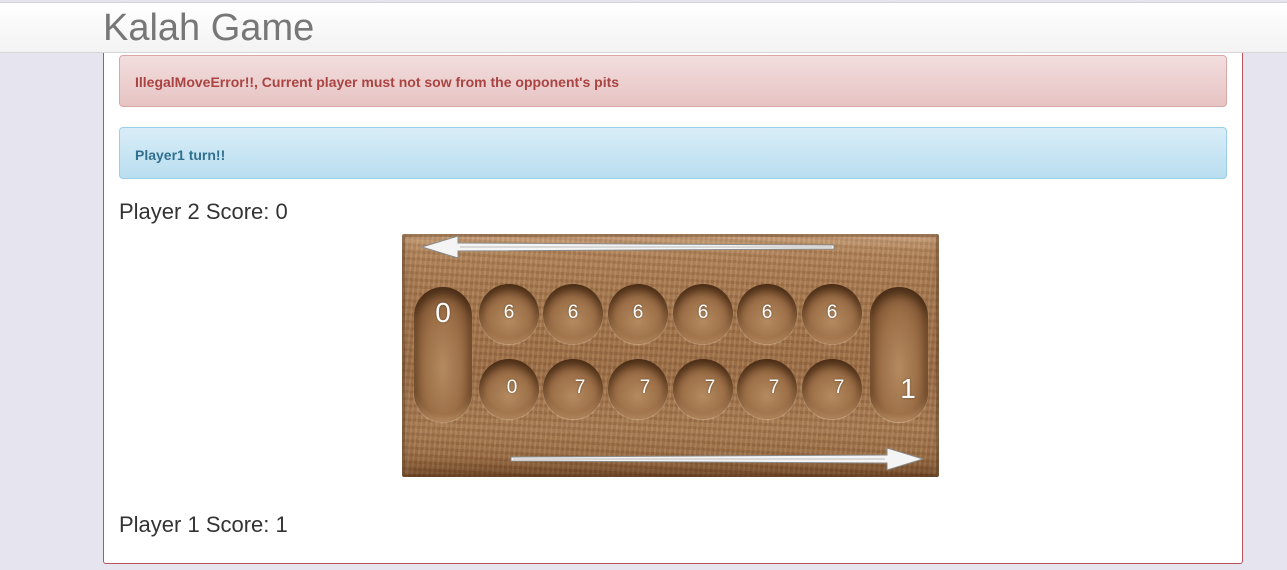  What do you see at coordinates (180, 155) in the screenshot?
I see `turn-message: Player1 turn!!` at bounding box center [180, 155].